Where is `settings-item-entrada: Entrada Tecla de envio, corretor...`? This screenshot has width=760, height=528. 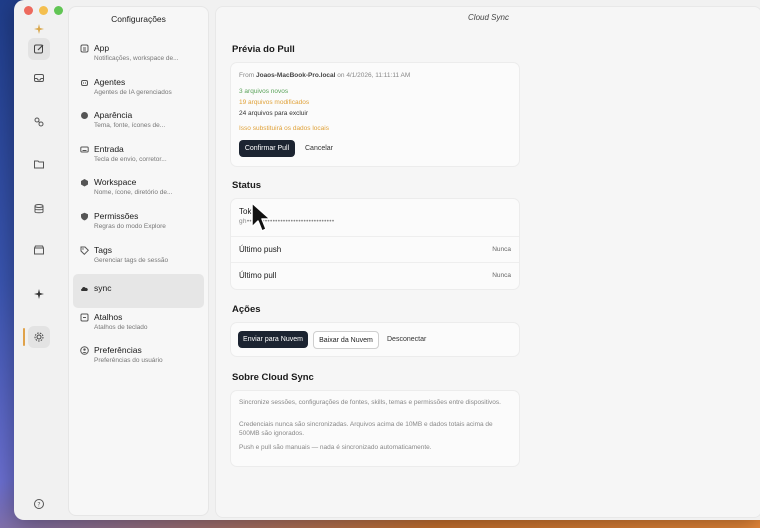
settings-item-entrada: Entrada Tecla de envio, corretor... is located at coordinates (138, 157).